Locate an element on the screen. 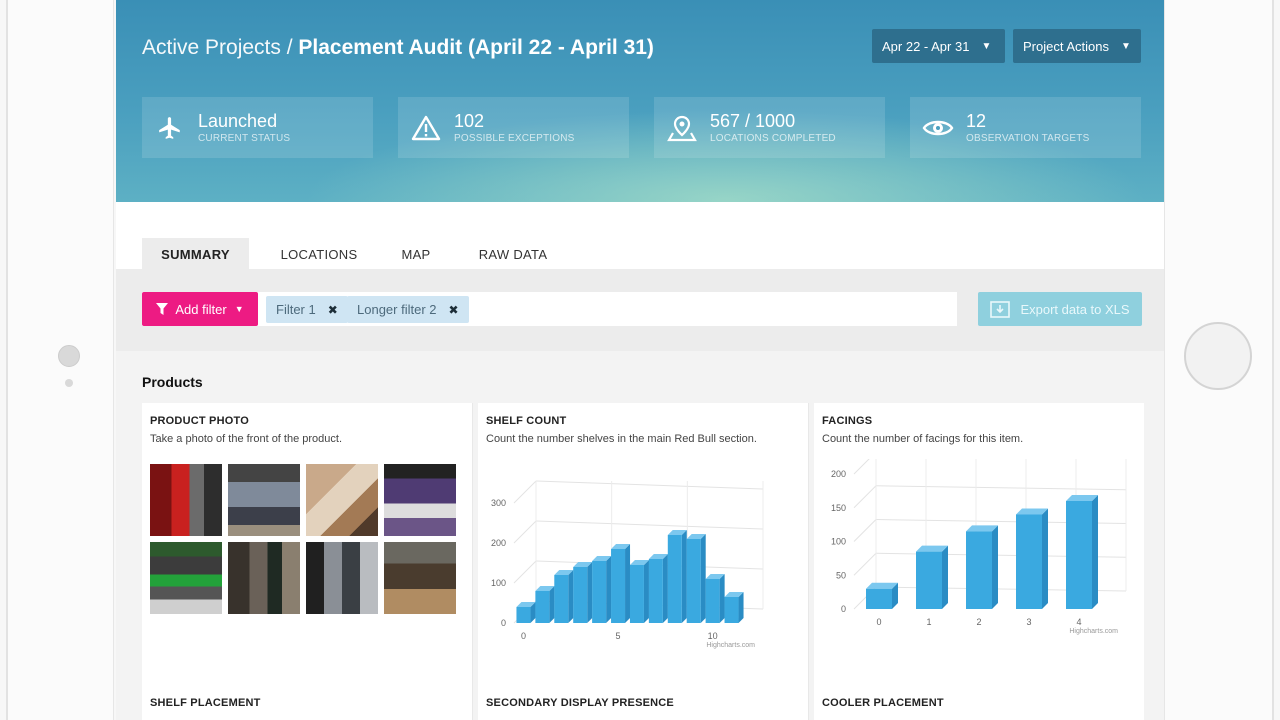 This screenshot has width=1280, height=720. y-tick-label: 200 is located at coordinates (498, 543).